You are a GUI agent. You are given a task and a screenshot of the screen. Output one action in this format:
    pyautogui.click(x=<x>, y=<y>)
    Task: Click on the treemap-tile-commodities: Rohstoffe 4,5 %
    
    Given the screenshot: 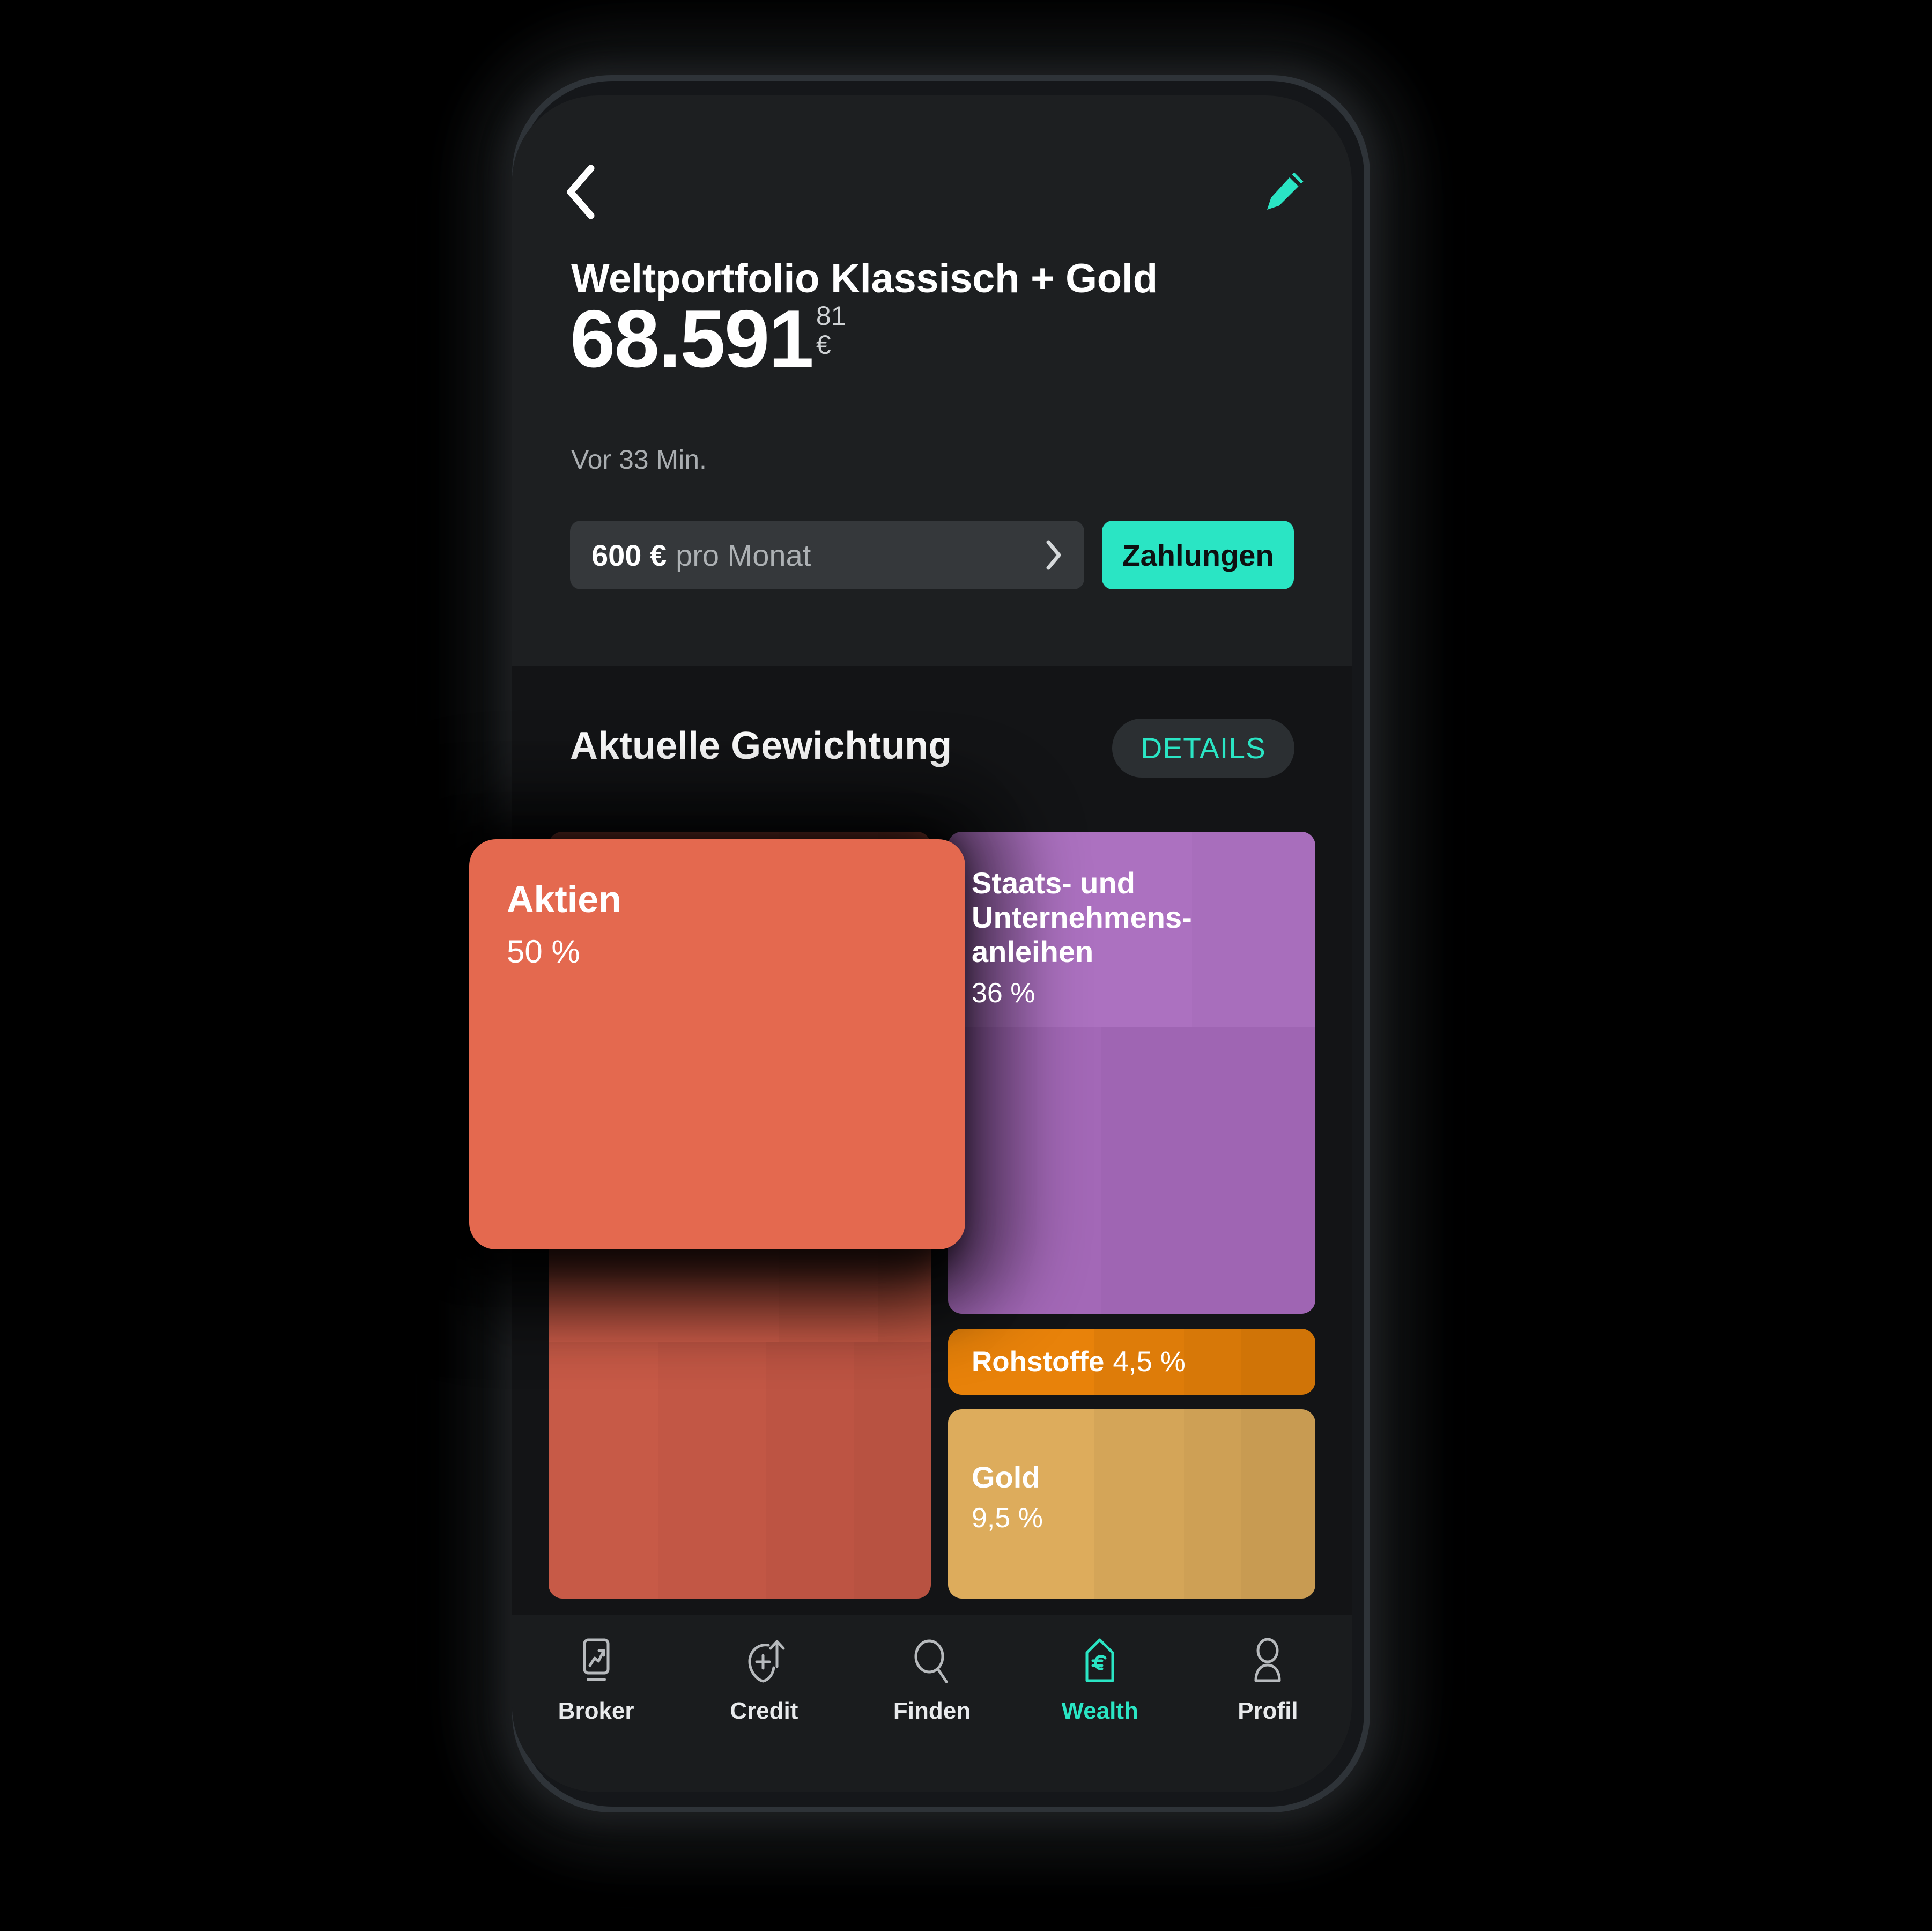 What is the action you would take?
    pyautogui.click(x=1131, y=1362)
    